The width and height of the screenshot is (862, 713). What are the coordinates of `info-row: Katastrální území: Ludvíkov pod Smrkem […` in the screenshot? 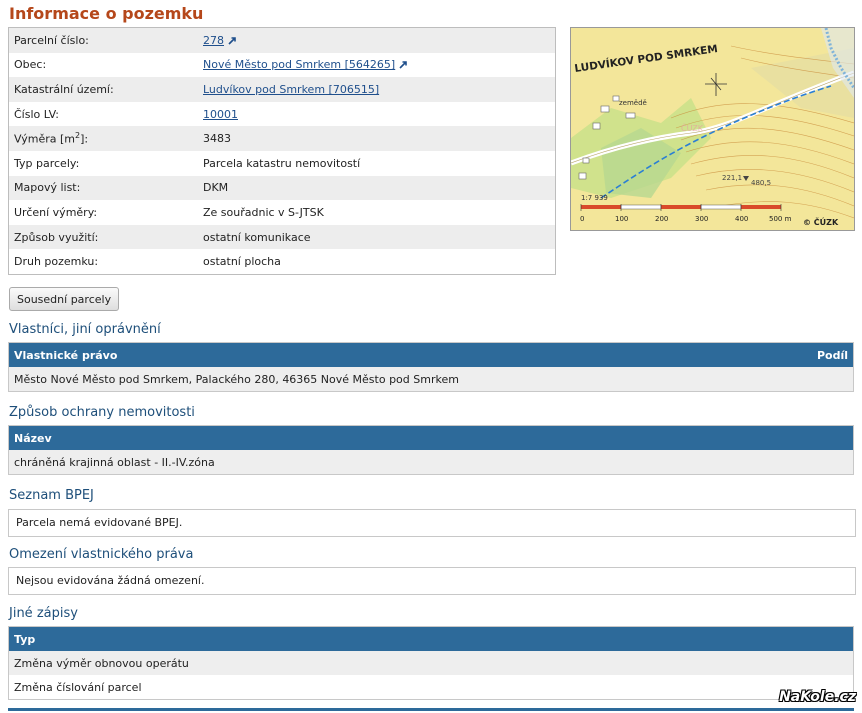 It's located at (282, 89).